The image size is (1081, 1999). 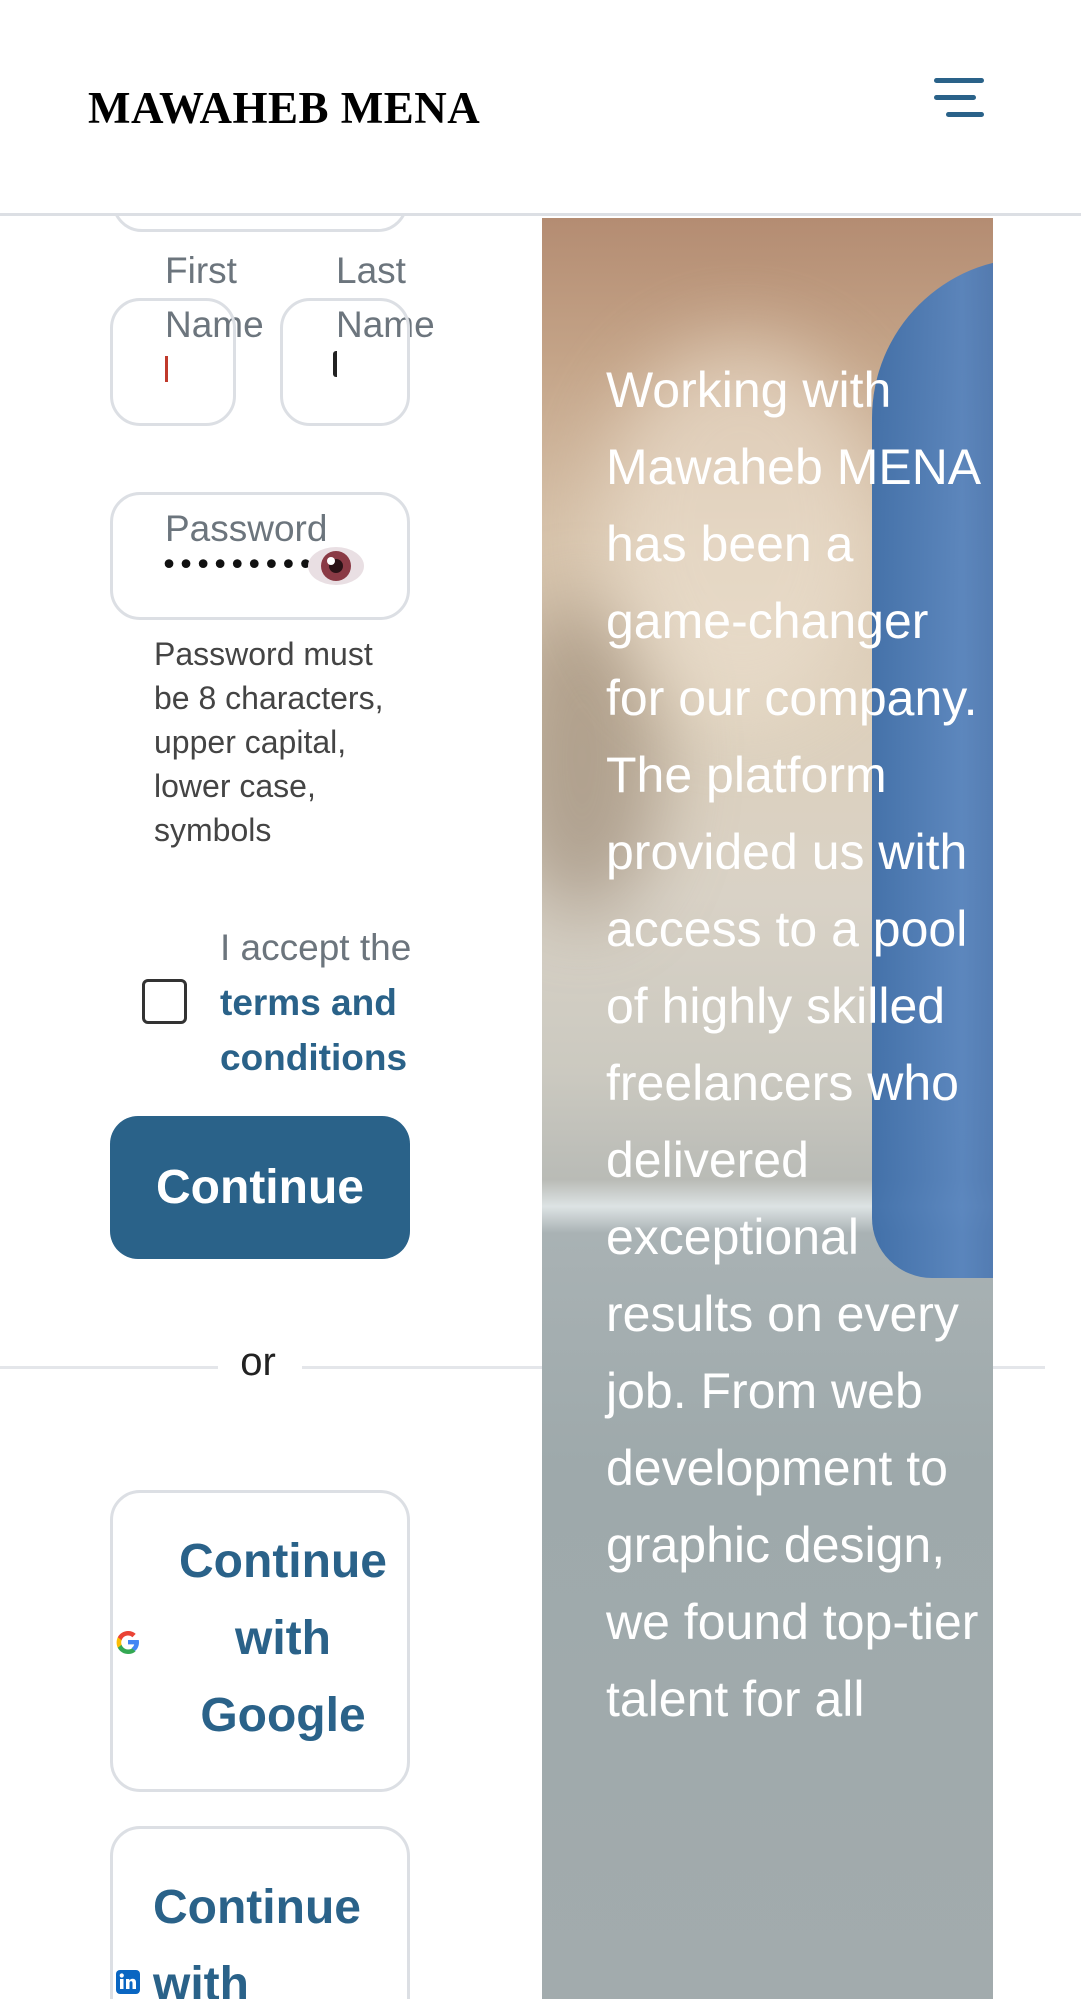 I want to click on terms-text: I accept the terms and conditions, so click(x=320, y=1002).